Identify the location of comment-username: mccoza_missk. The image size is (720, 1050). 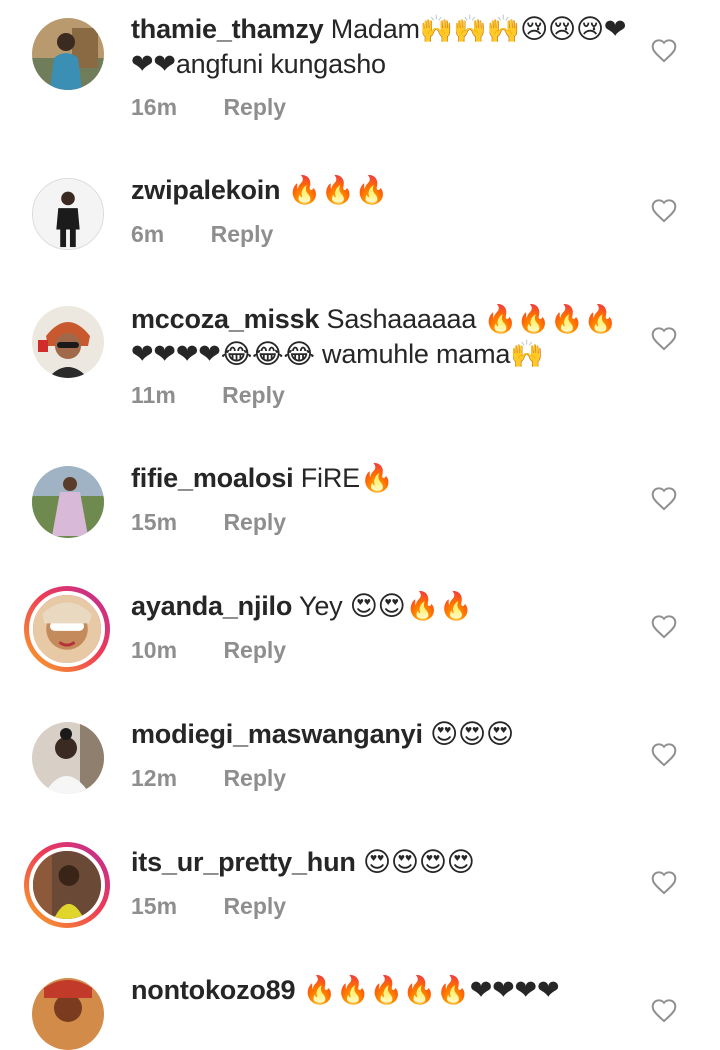
(225, 319).